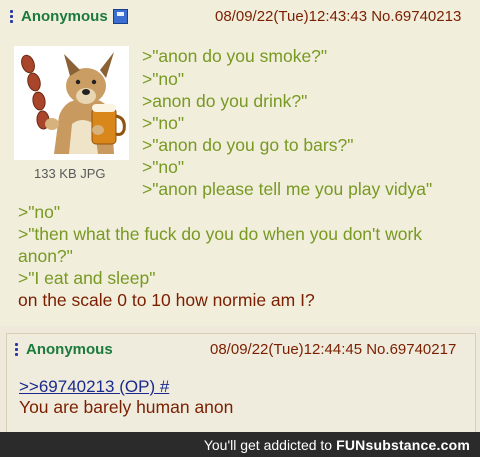  Describe the element at coordinates (225, 101) in the screenshot. I see `greentext-line: >anon do you drink?"` at that location.